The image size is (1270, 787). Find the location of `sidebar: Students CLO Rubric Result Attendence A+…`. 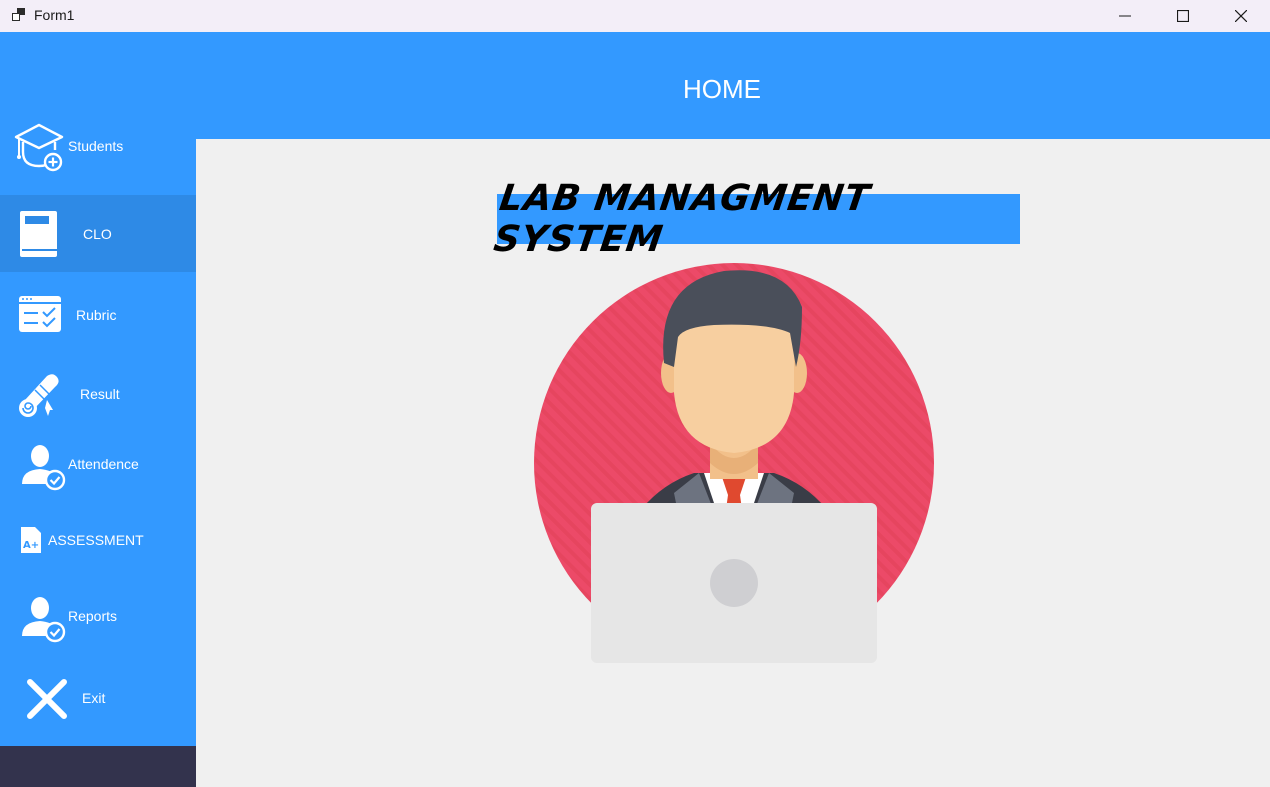

sidebar: Students CLO Rubric Result Attendence A+… is located at coordinates (98, 389).